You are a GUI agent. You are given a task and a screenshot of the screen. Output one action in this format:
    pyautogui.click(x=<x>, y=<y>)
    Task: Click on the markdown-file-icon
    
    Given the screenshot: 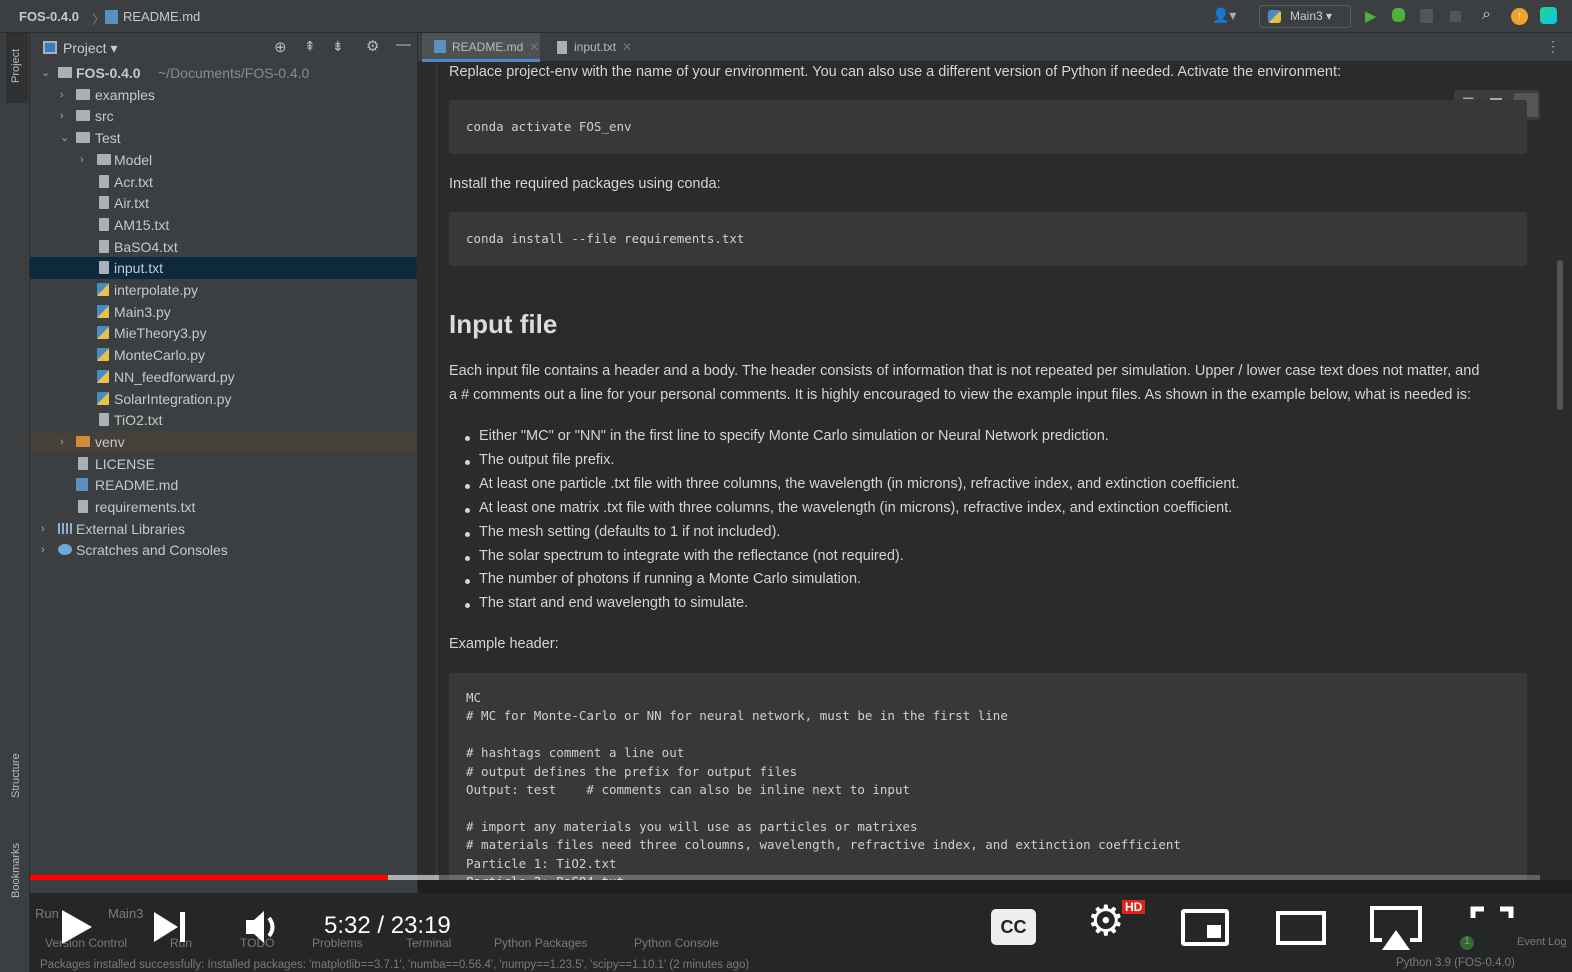 What is the action you would take?
    pyautogui.click(x=82, y=485)
    